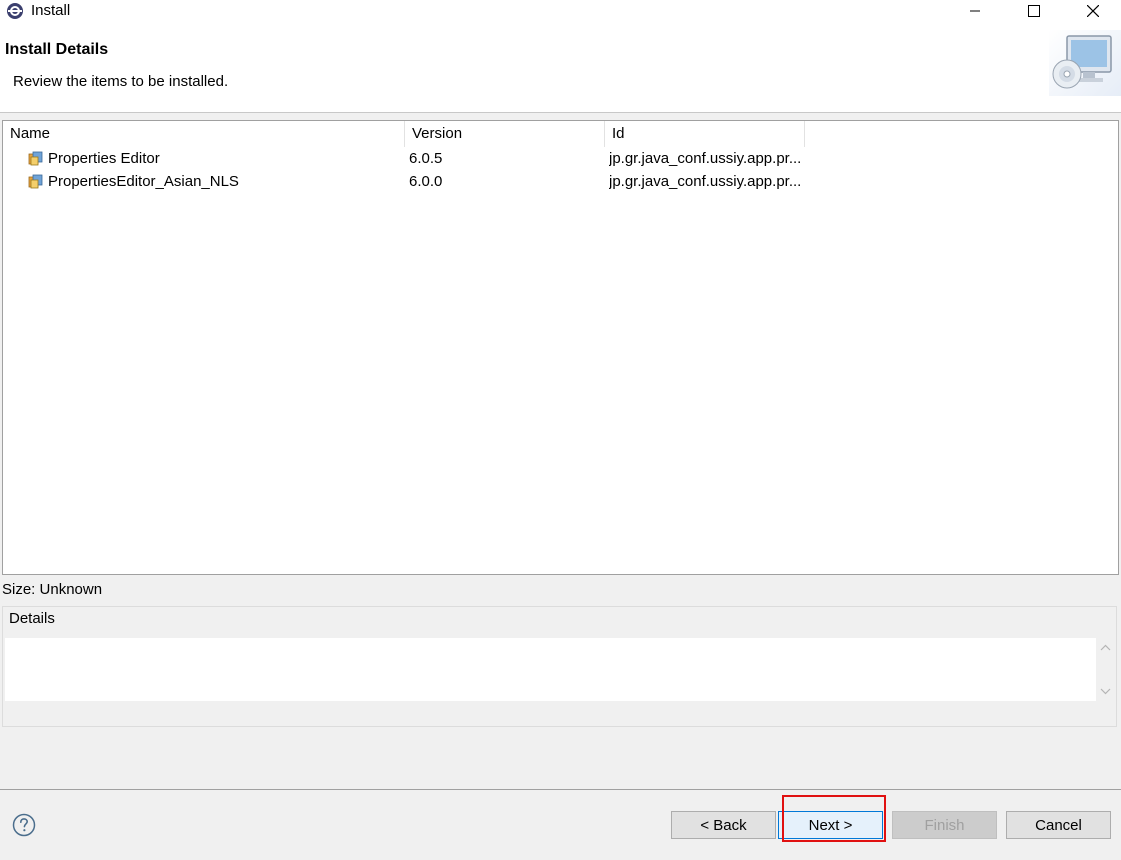  Describe the element at coordinates (104, 158) in the screenshot. I see `item-name: Properties Editor` at that location.